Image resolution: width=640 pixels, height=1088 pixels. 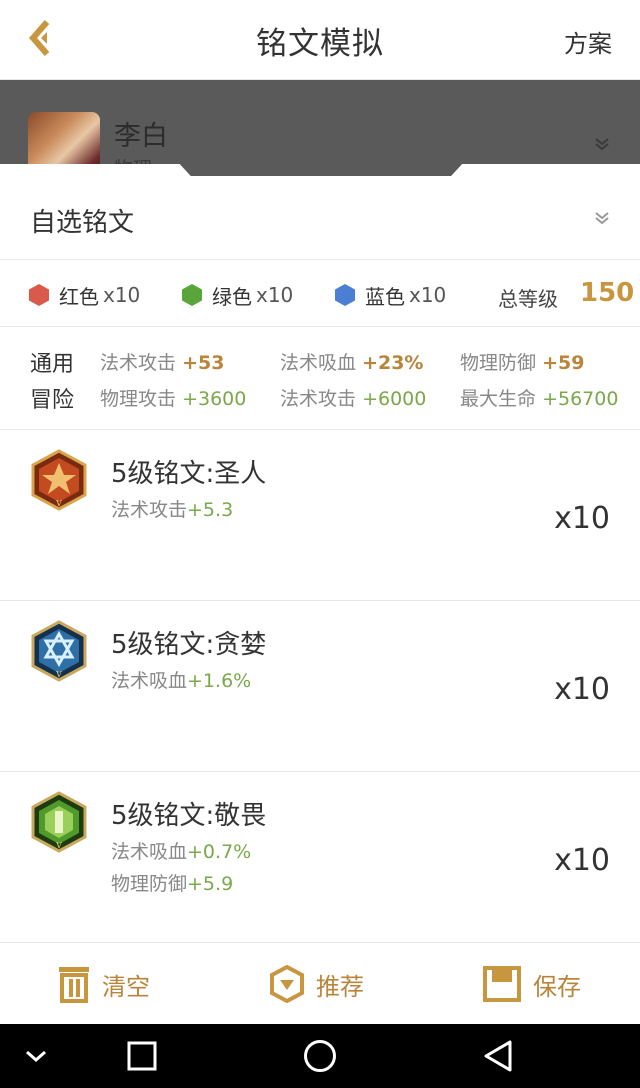 I want to click on attr-name: 最大生命, so click(x=498, y=399).